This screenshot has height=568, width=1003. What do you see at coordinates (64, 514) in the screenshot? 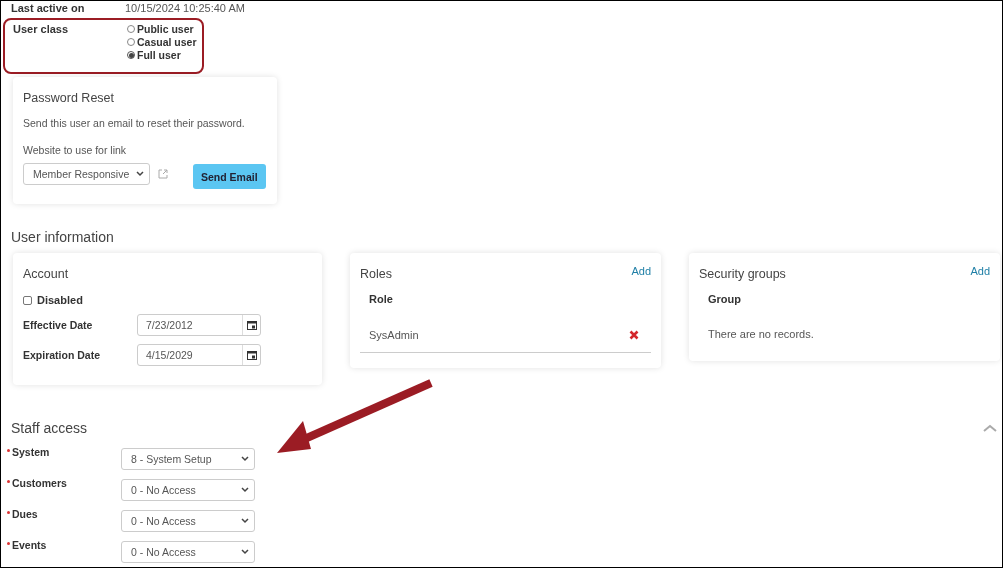
I see `field-label: Dues` at bounding box center [64, 514].